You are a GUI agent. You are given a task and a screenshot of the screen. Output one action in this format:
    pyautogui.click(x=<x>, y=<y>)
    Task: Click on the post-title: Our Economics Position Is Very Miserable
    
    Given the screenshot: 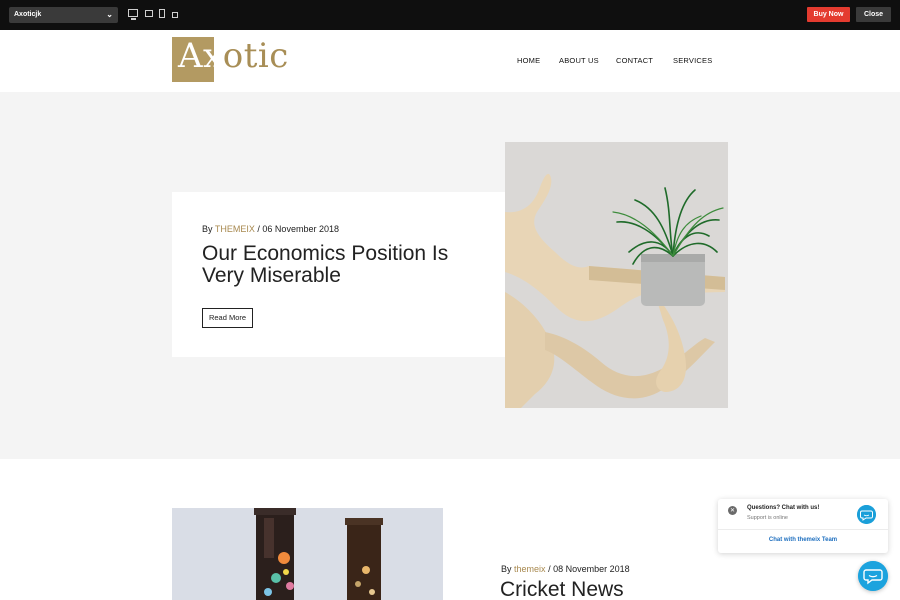 What is the action you would take?
    pyautogui.click(x=342, y=265)
    